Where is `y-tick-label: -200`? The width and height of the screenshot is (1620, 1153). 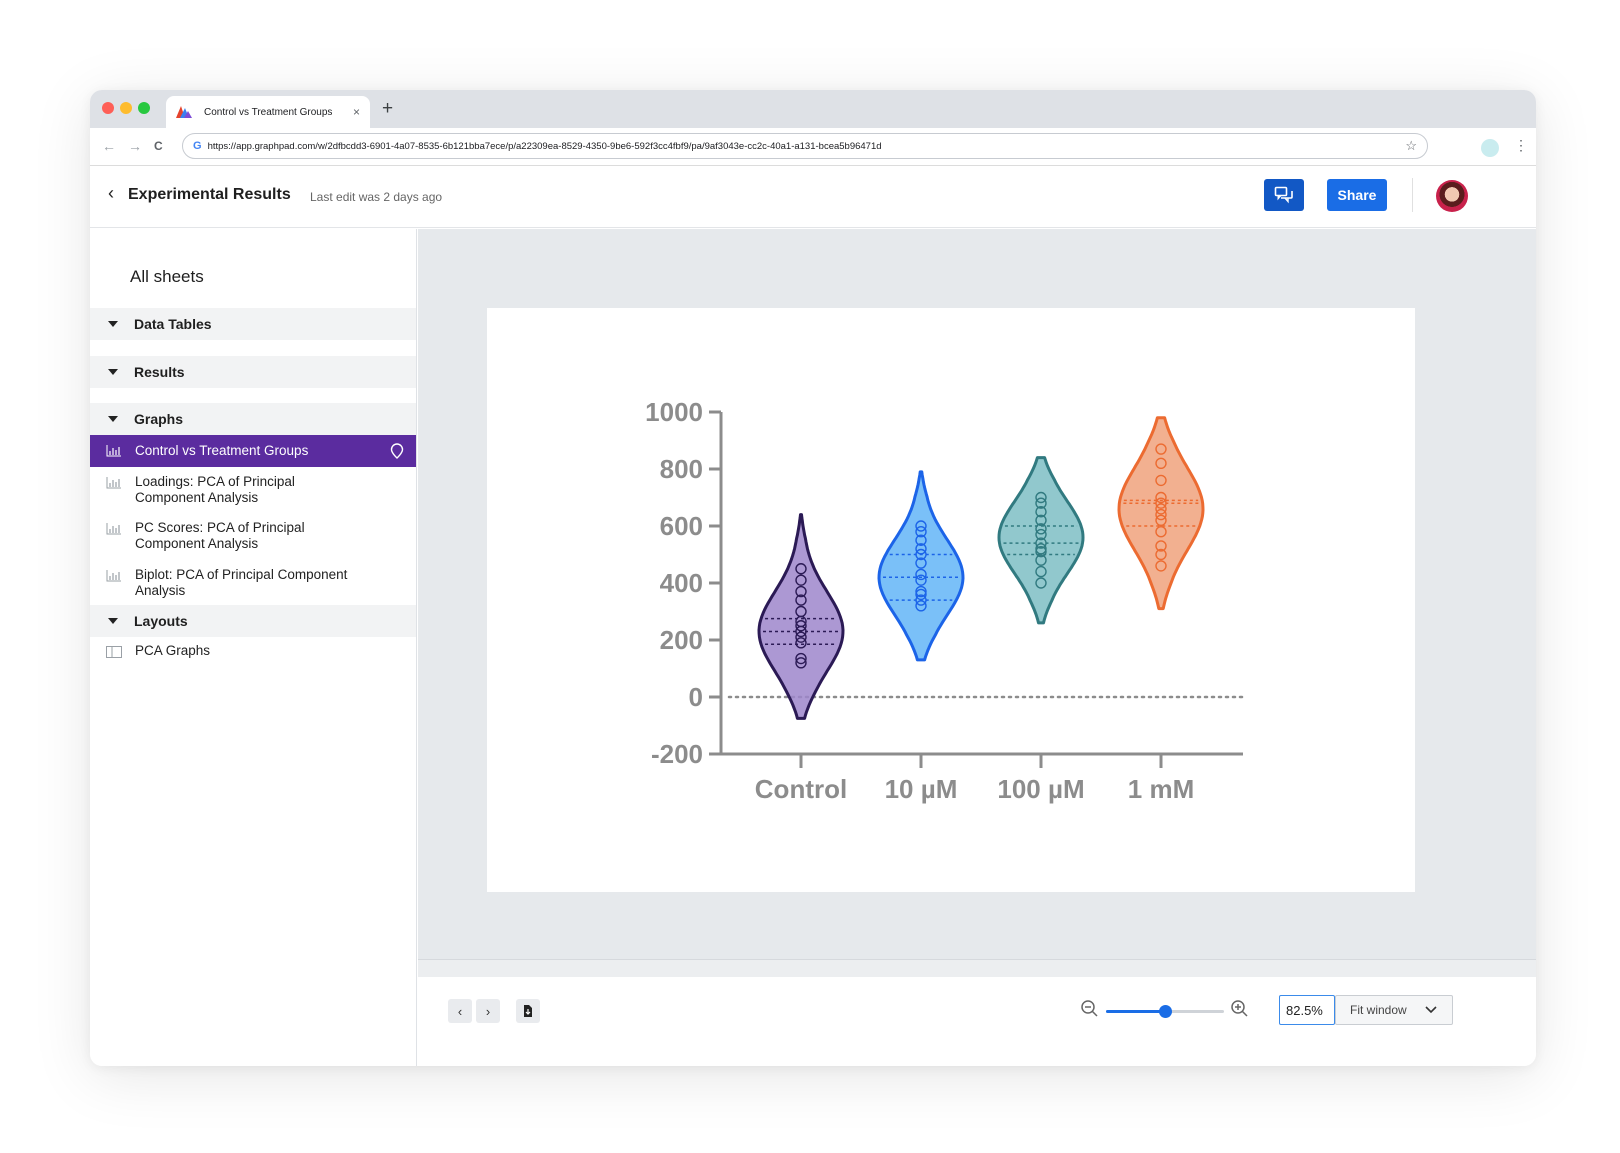
y-tick-label: -200 is located at coordinates (677, 754).